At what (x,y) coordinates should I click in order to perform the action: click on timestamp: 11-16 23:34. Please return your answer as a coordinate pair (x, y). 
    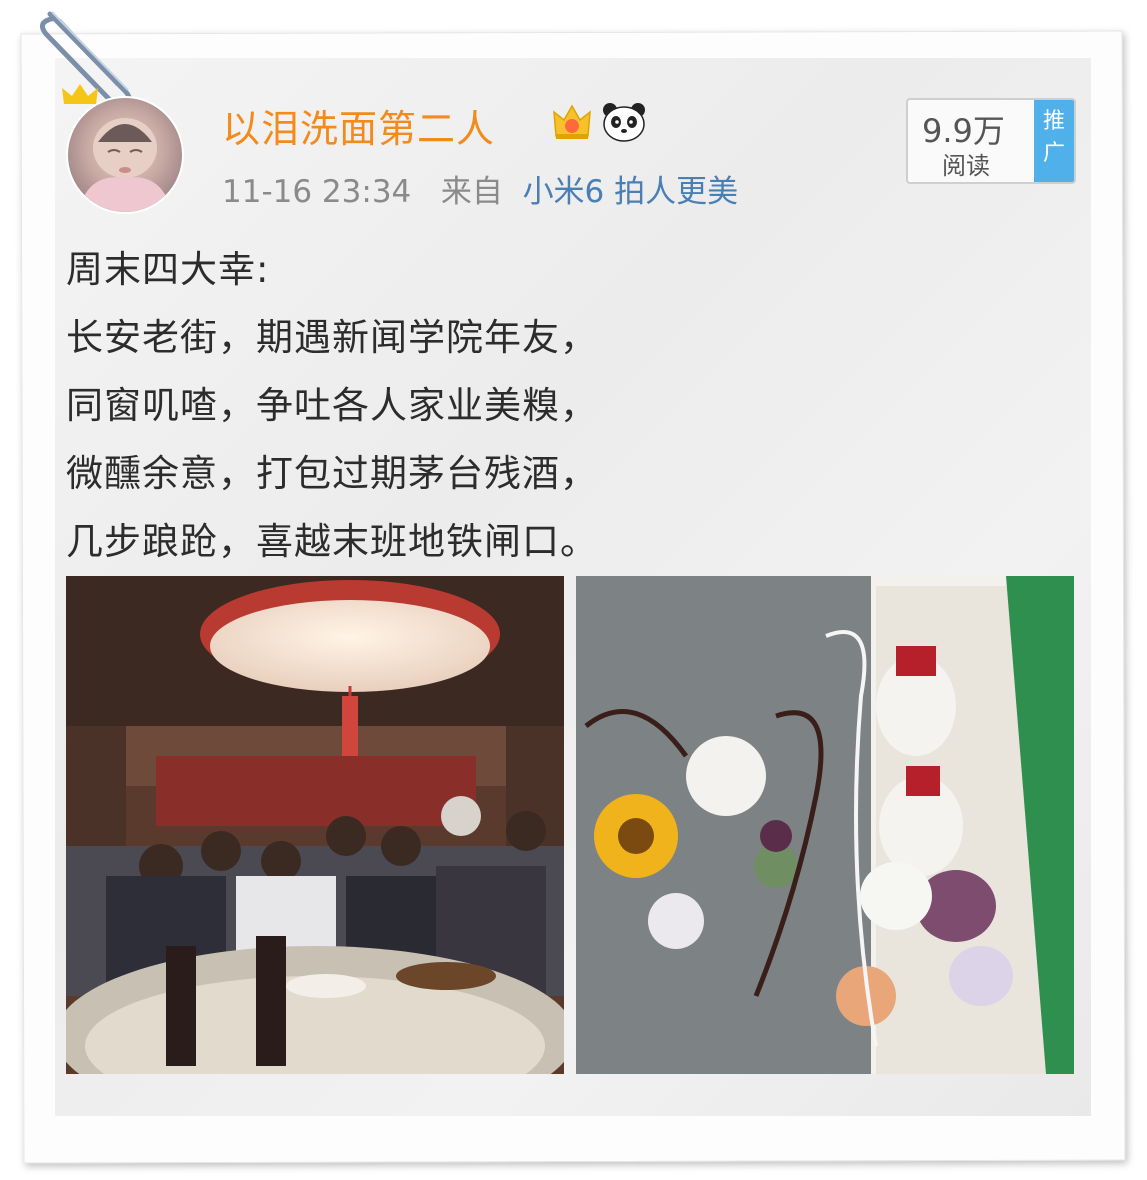
    Looking at the image, I should click on (317, 192).